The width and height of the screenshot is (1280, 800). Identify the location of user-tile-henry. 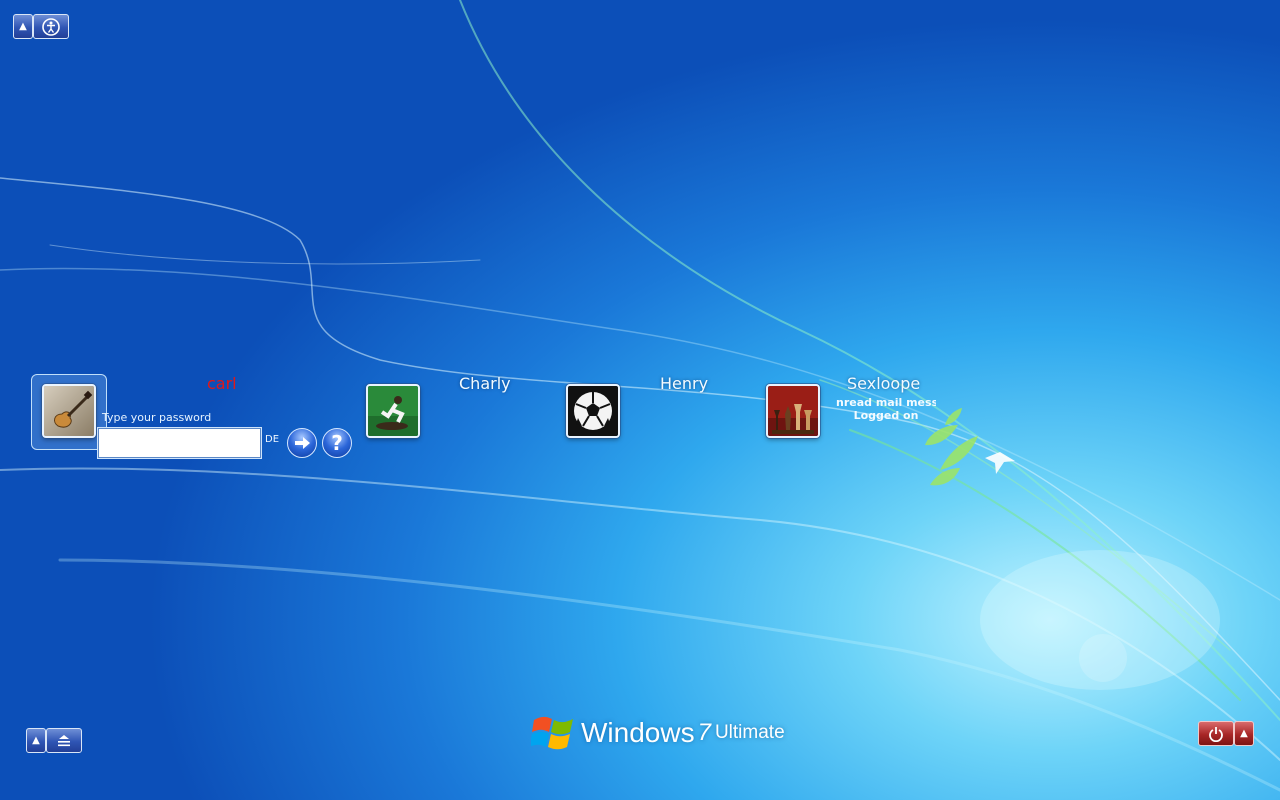
(593, 411).